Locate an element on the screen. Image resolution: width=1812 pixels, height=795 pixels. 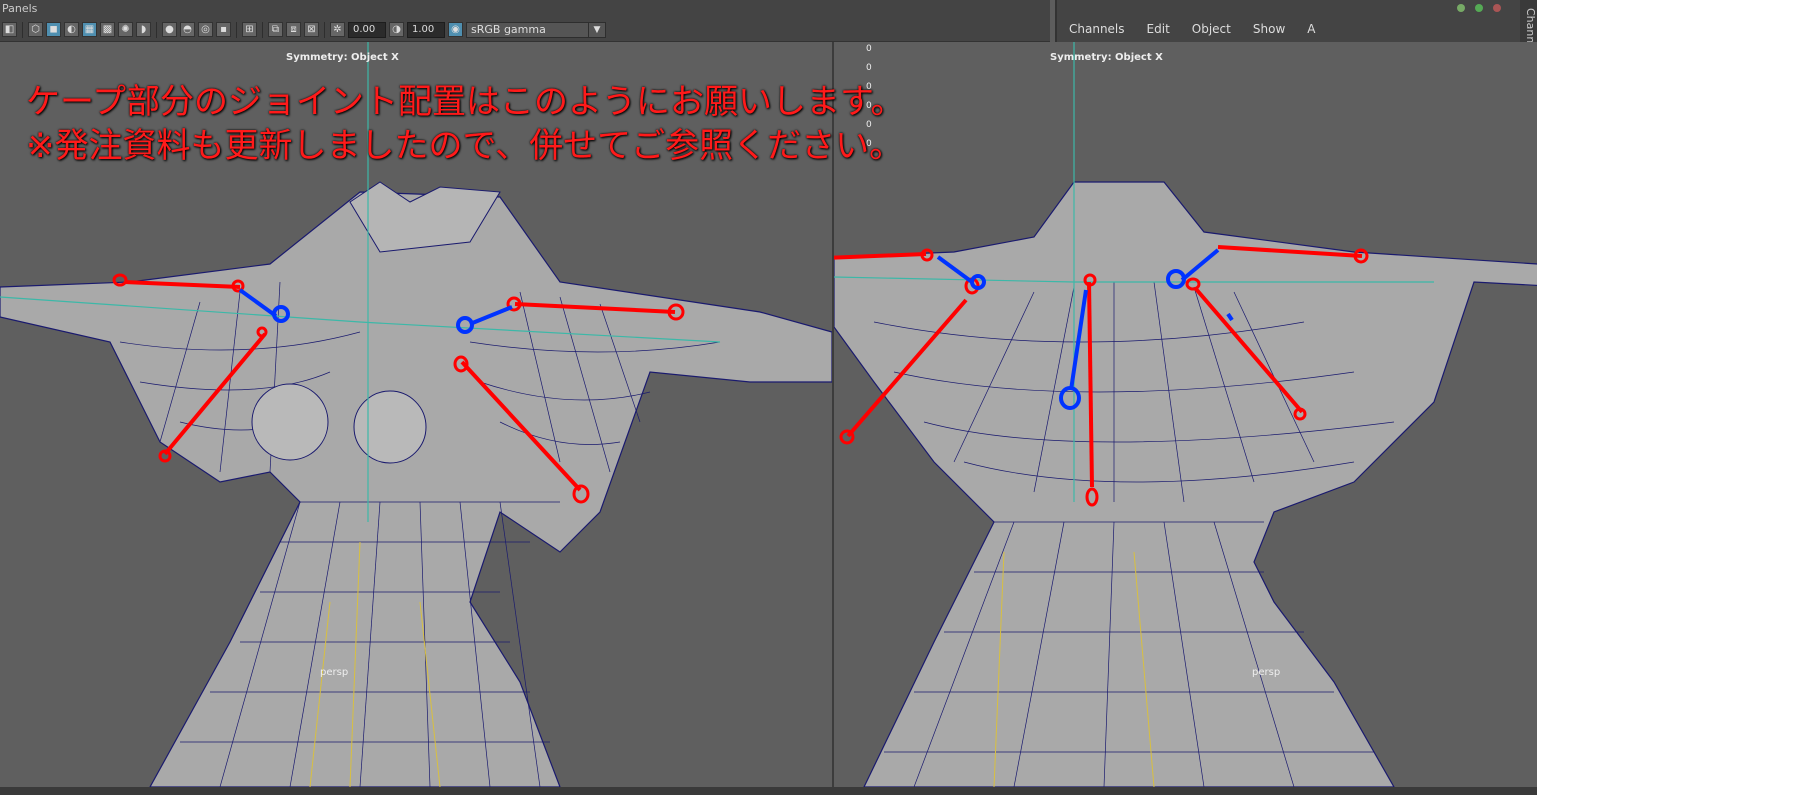
circle-icon is located at coordinates (1479, 8).